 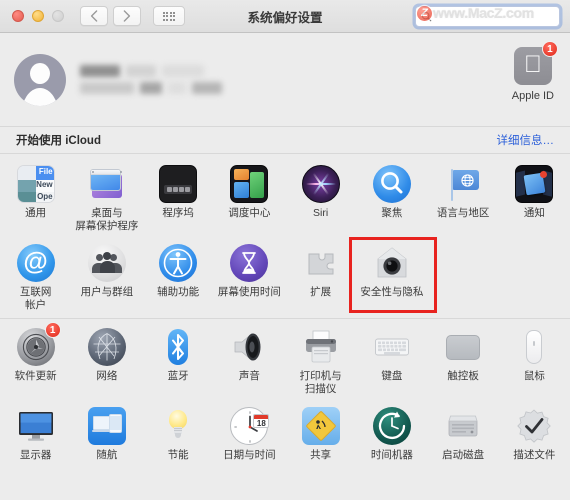 I want to click on pref-item-label: 聚焦, so click(x=392, y=213).